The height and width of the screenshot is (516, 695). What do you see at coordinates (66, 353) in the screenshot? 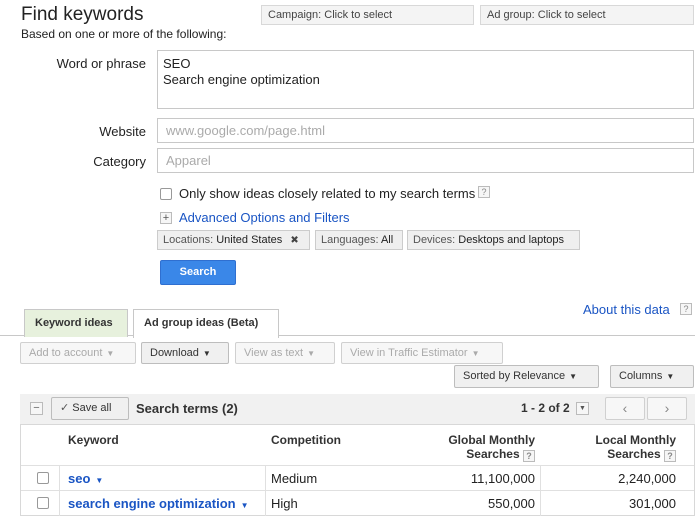
I see `add-to-account-label: Add to account` at bounding box center [66, 353].